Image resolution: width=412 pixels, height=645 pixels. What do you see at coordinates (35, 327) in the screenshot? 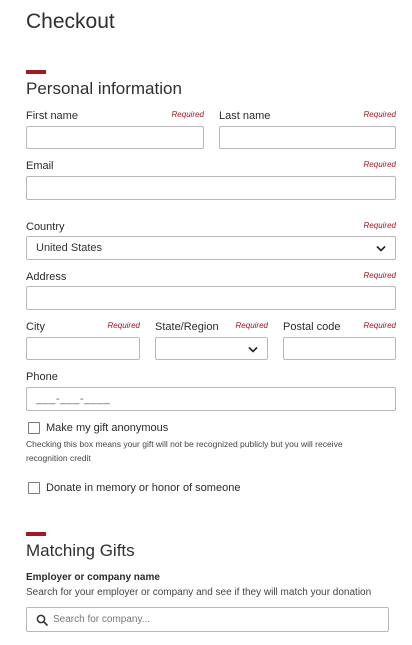
I see `city-label: City` at bounding box center [35, 327].